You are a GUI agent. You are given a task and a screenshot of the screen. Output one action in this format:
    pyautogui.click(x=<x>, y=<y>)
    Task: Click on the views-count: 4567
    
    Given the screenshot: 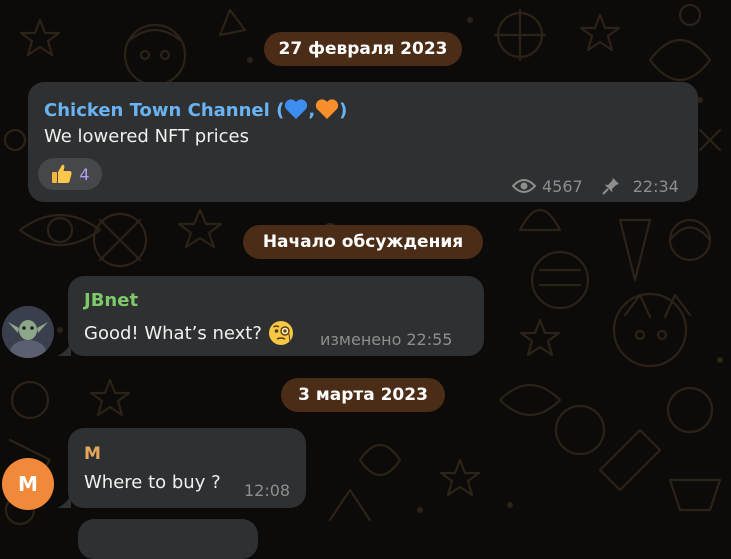 What is the action you would take?
    pyautogui.click(x=562, y=186)
    